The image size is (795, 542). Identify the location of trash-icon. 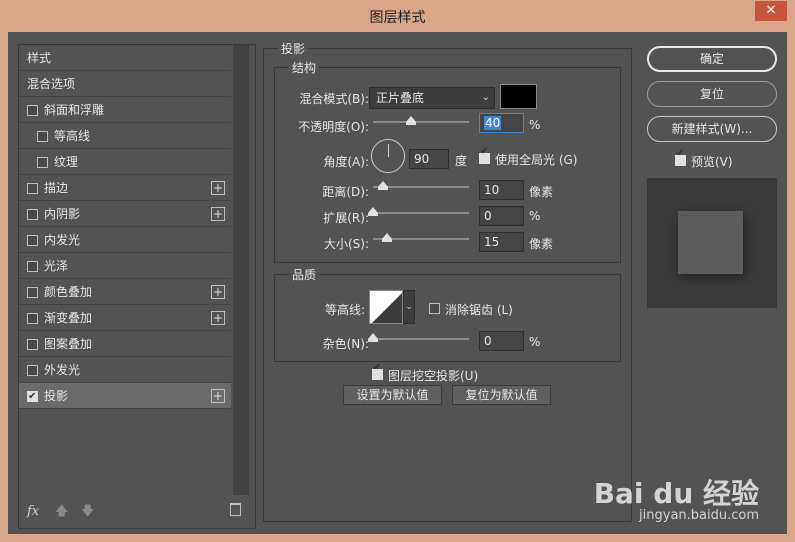
(235, 509).